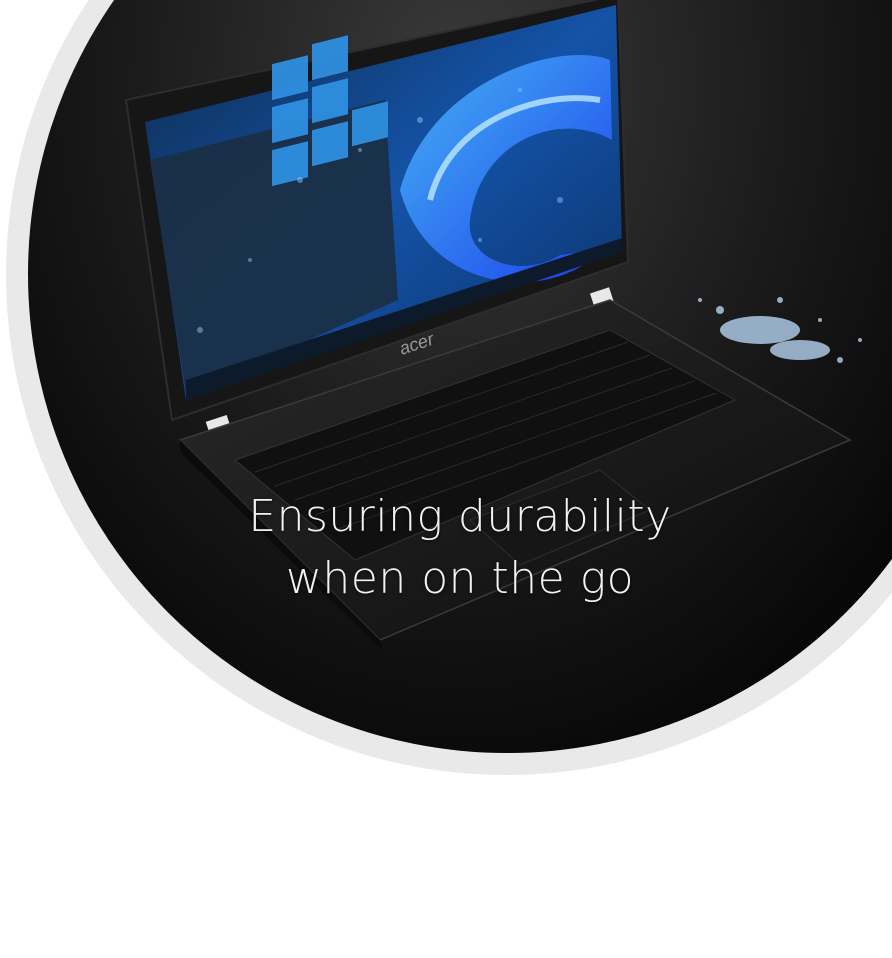 This screenshot has height=958, width=892. I want to click on headline-line-1: Ensuring durability, so click(460, 516).